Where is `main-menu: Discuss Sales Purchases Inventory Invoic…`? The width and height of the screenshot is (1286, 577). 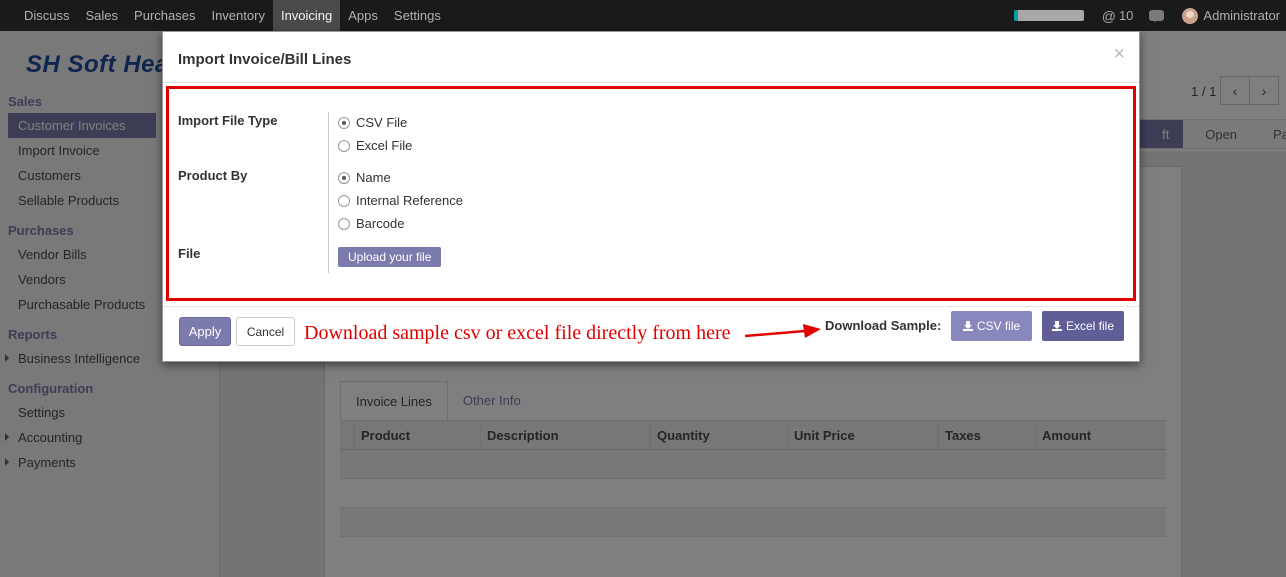
main-menu: Discuss Sales Purchases Inventory Invoic… is located at coordinates (232, 15).